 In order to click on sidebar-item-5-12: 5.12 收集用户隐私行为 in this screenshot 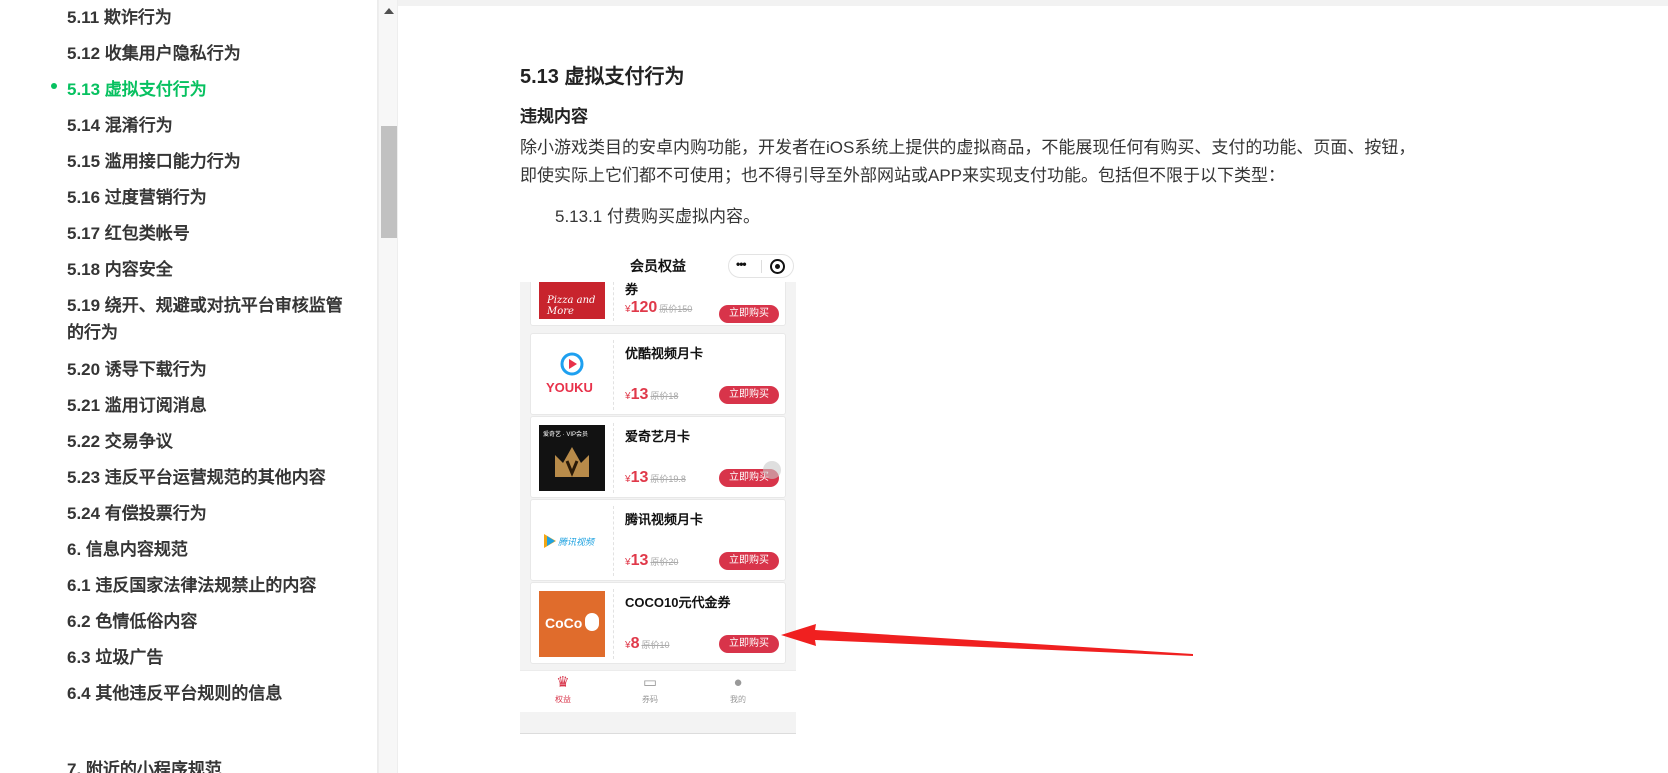, I will do `click(212, 53)`.